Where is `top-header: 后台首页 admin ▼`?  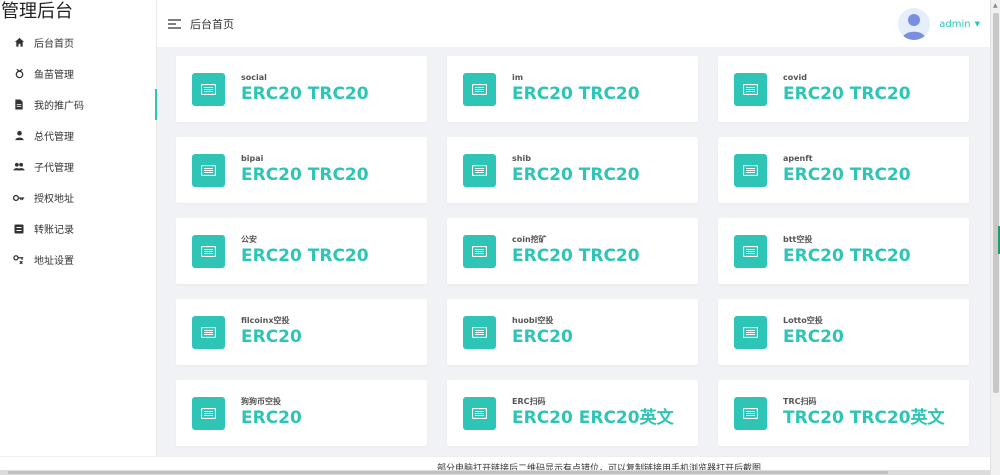 top-header: 后台首页 admin ▼ is located at coordinates (573, 23).